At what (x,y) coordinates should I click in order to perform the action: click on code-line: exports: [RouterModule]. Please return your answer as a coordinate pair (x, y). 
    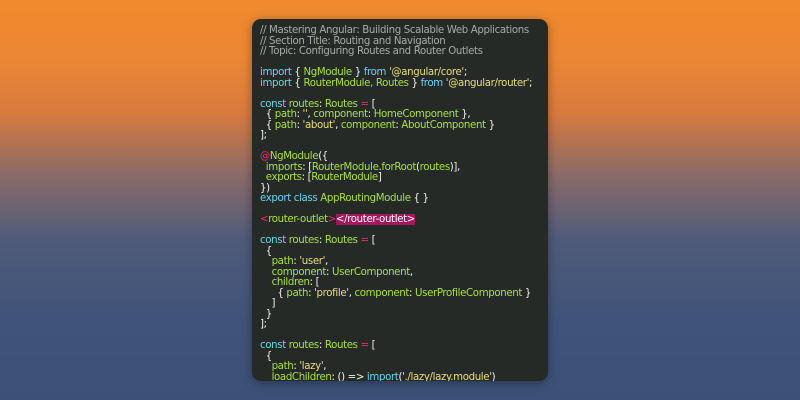
    Looking at the image, I should click on (396, 178).